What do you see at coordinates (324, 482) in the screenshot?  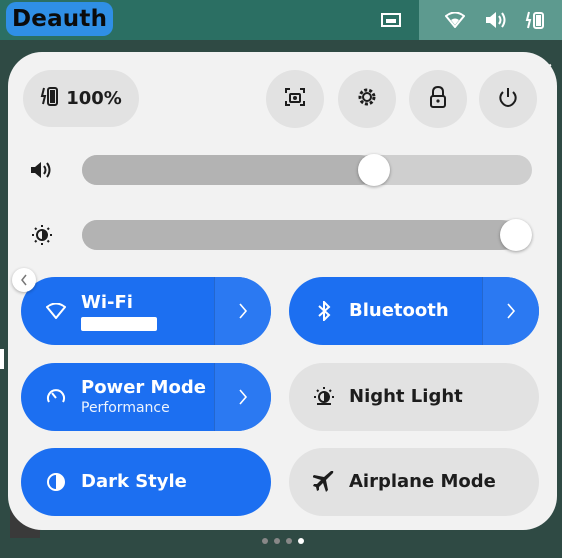 I see `airplane-icon` at bounding box center [324, 482].